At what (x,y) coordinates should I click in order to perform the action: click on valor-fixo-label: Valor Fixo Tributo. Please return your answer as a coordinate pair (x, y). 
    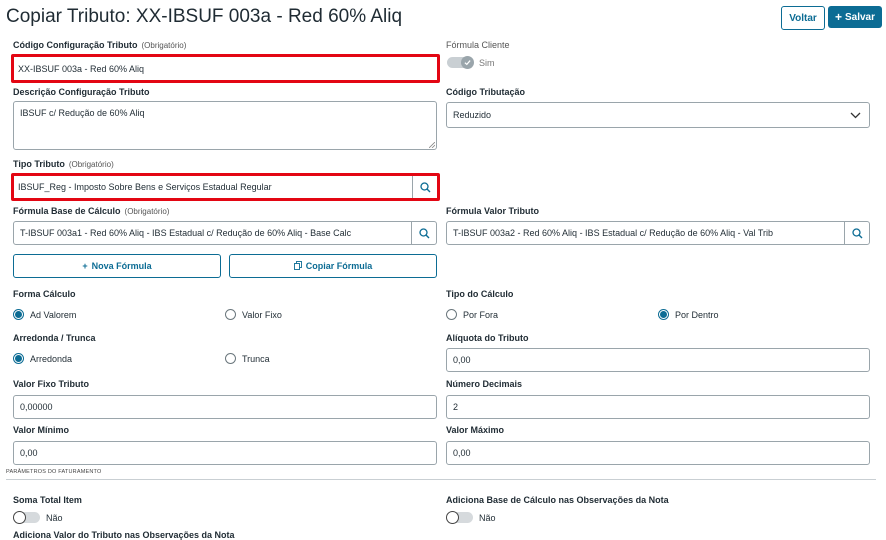
    Looking at the image, I should click on (51, 384).